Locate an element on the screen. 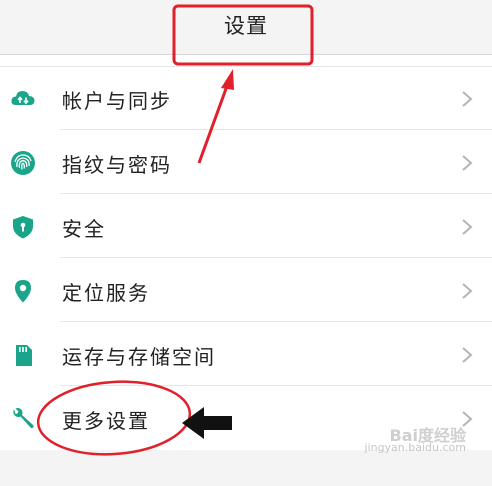 The image size is (492, 486). settings-item-account-sync: 帐户与同步 is located at coordinates (246, 98).